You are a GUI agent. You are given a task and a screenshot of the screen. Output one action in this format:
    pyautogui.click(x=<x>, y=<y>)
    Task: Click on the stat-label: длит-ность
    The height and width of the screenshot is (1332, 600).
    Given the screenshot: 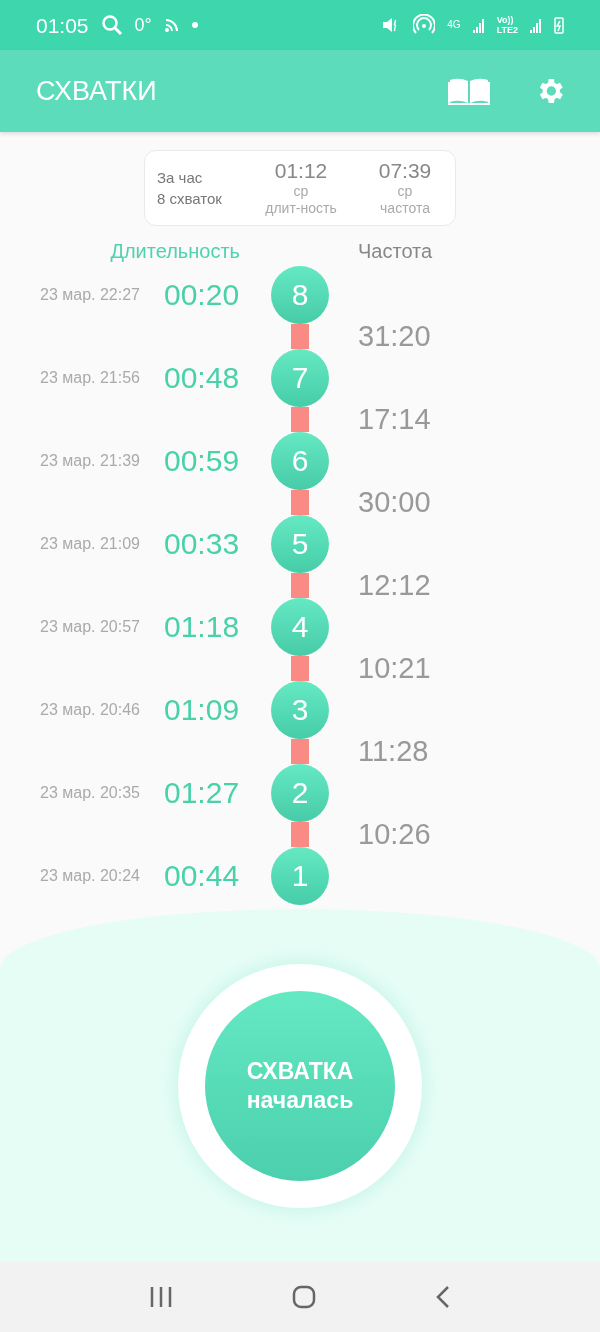 What is the action you would take?
    pyautogui.click(x=301, y=208)
    